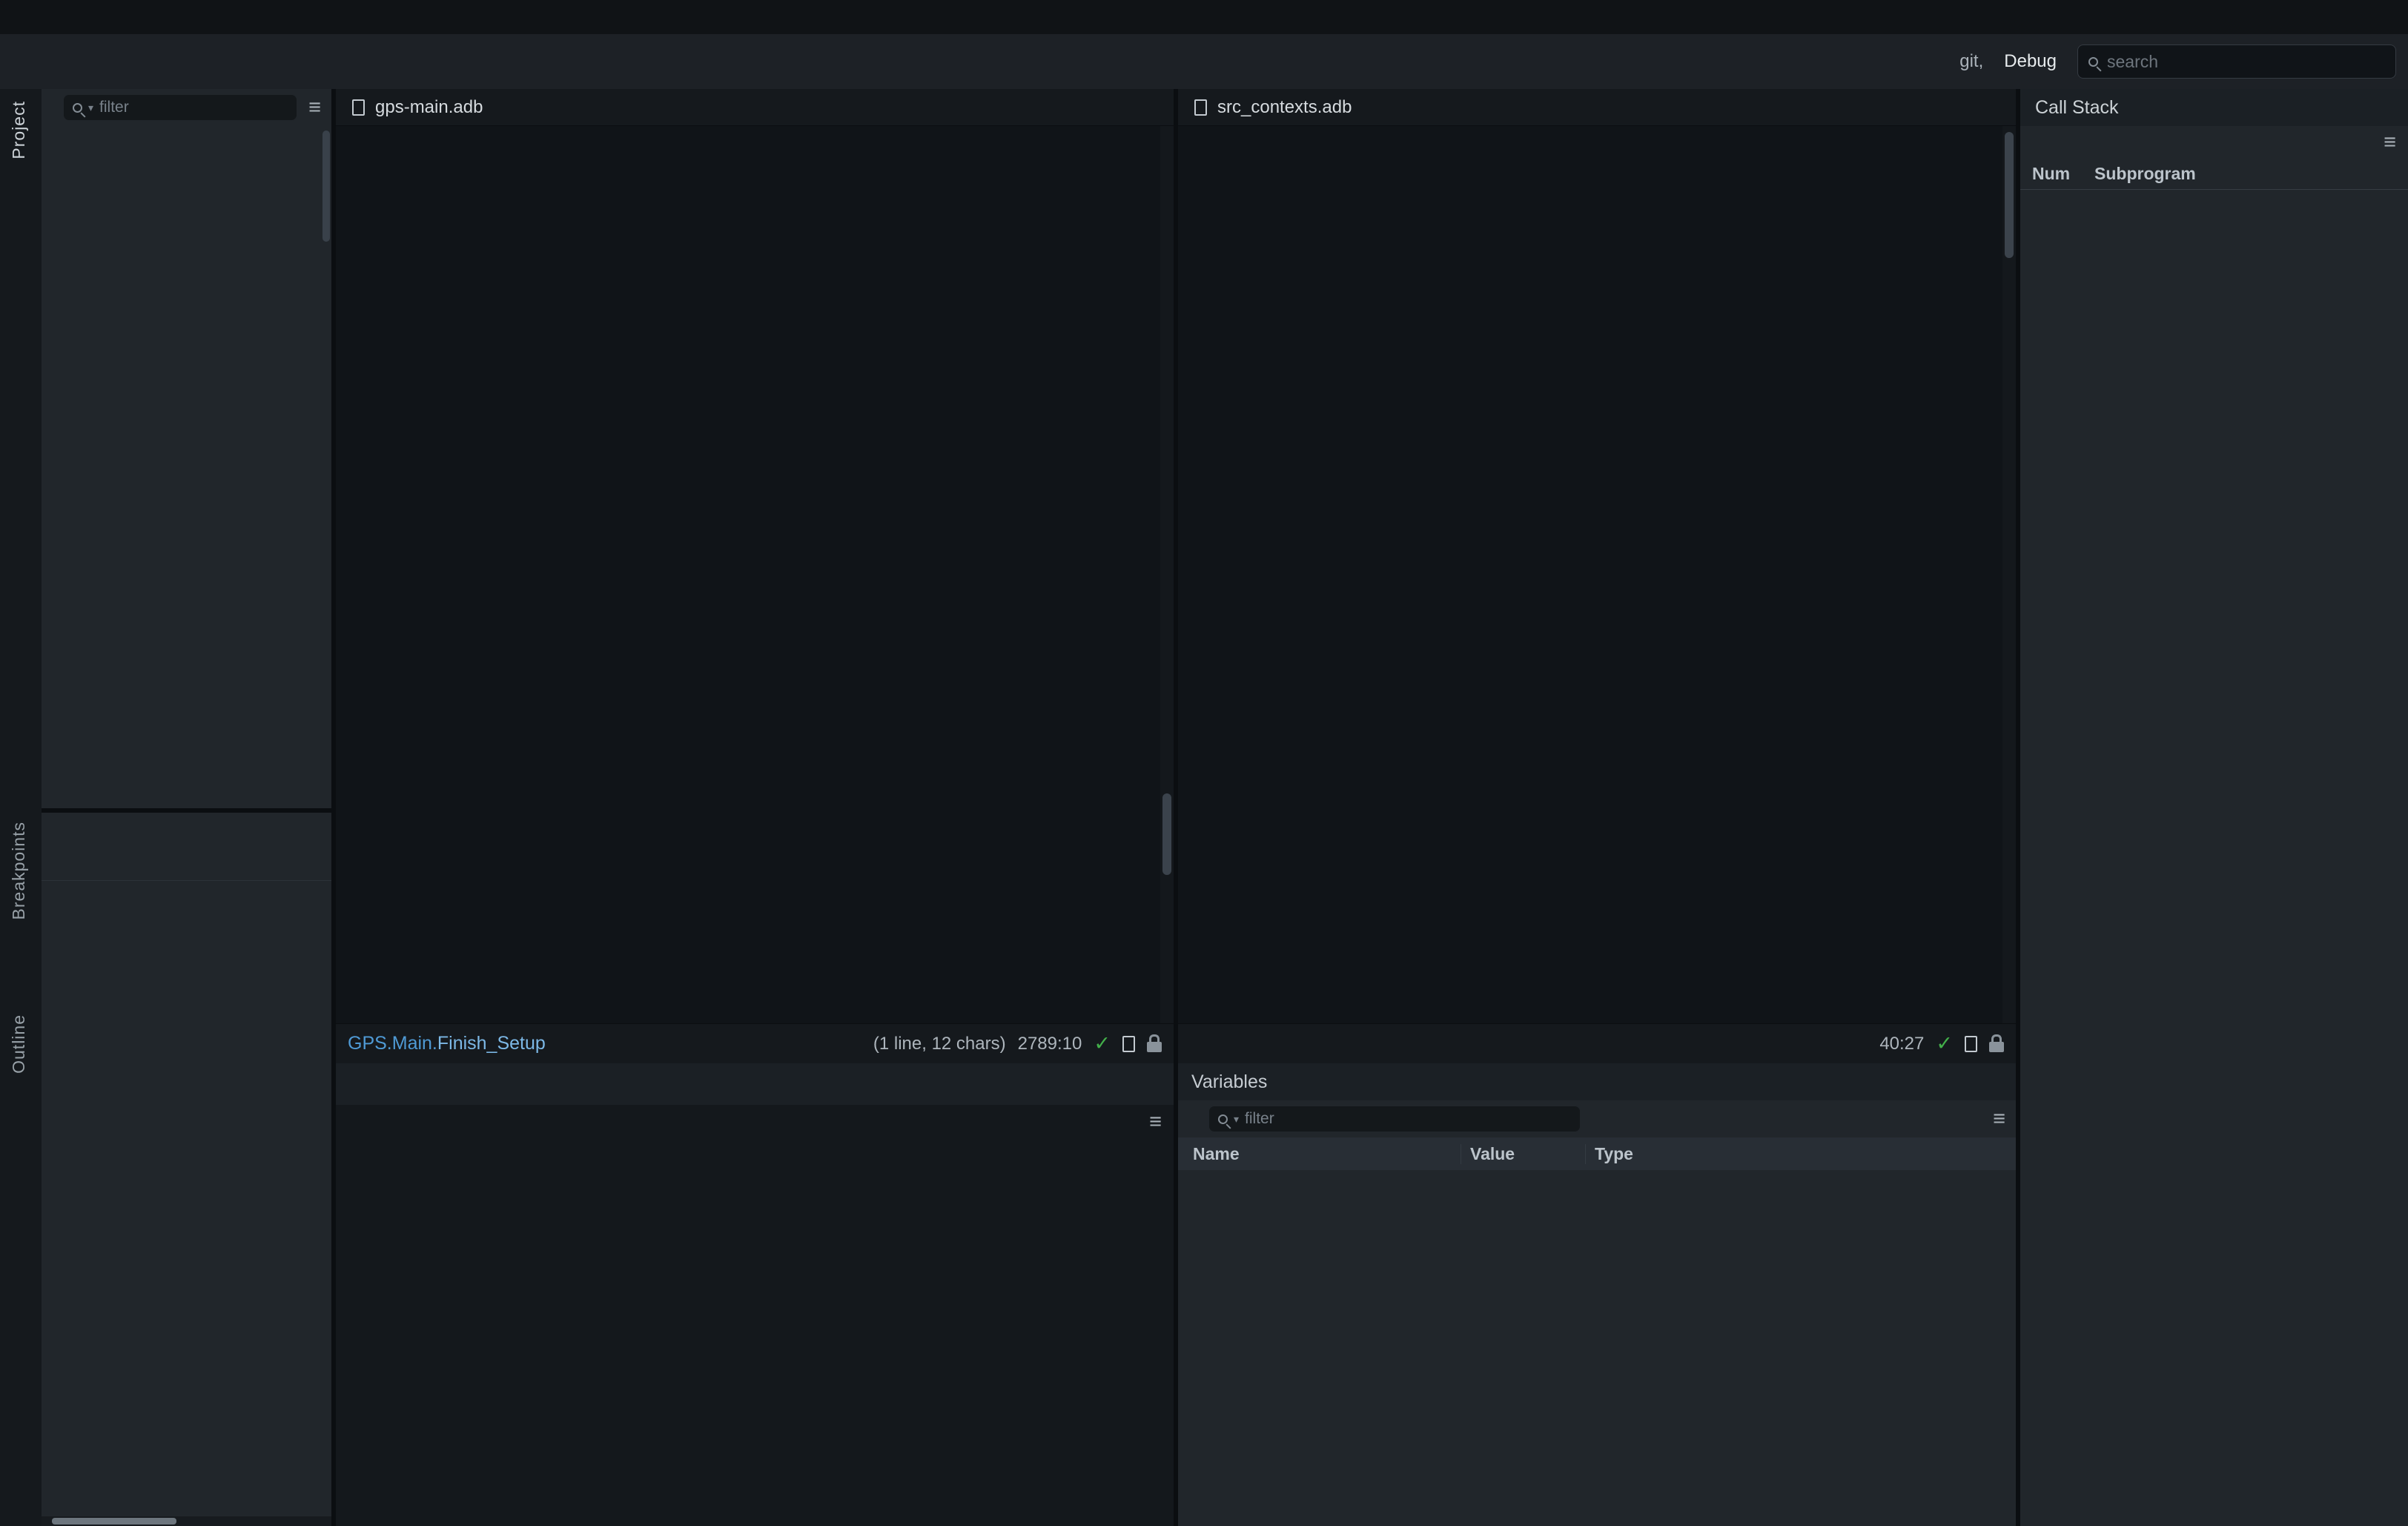 The image size is (2408, 1526). What do you see at coordinates (939, 1043) in the screenshot?
I see `selection-info: (1 line, 12 chars)` at bounding box center [939, 1043].